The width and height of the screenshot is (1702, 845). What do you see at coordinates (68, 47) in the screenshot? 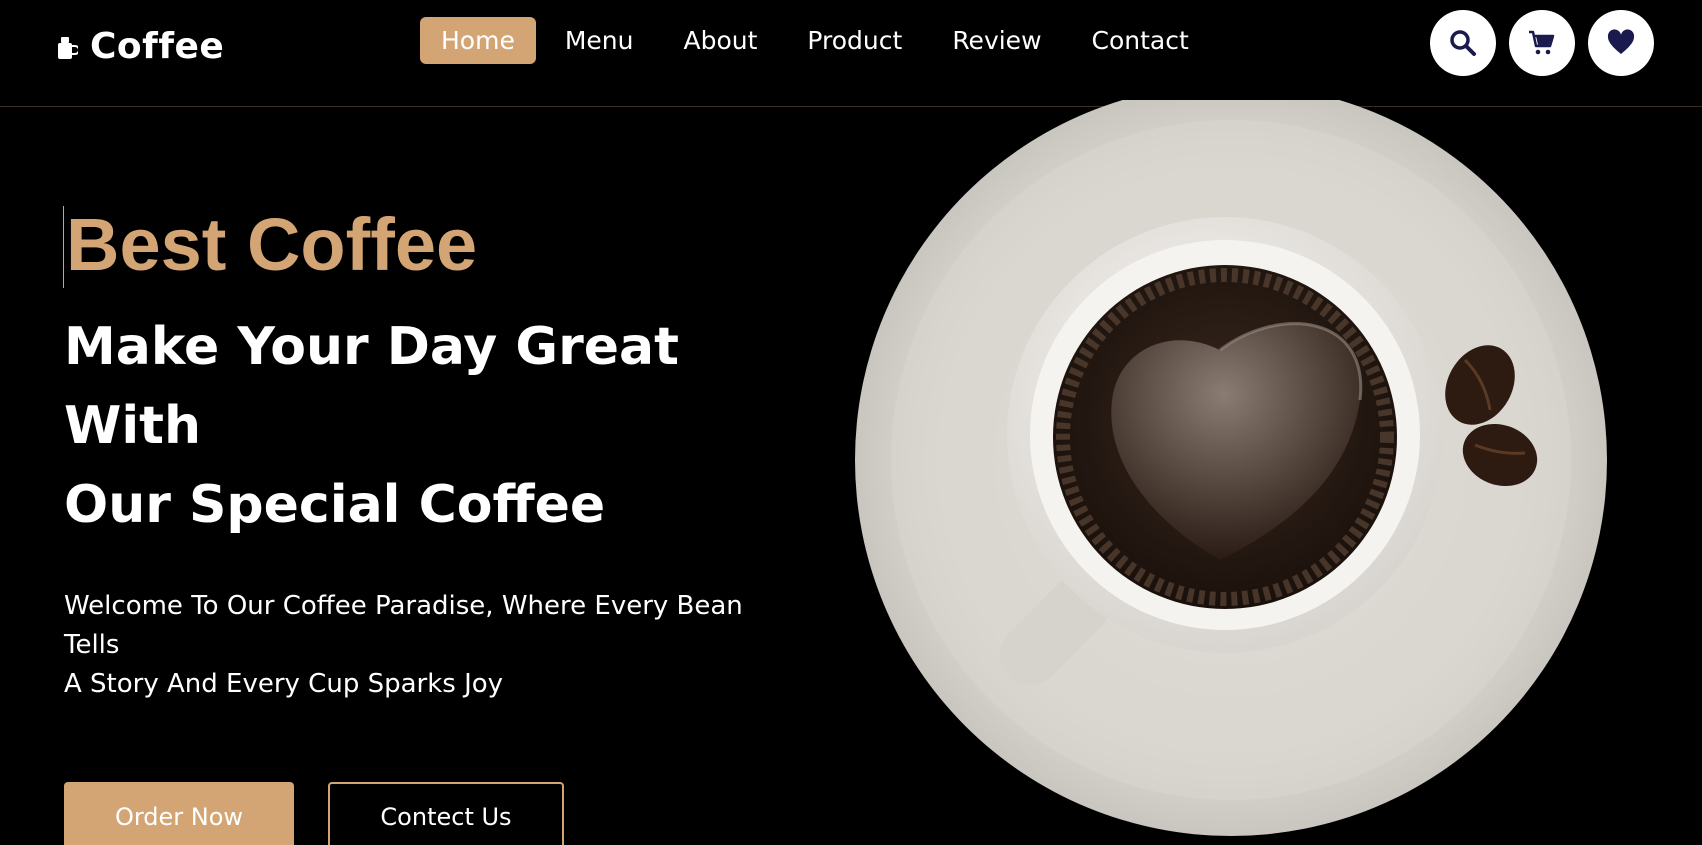
I see `coffee-cup-icon` at bounding box center [68, 47].